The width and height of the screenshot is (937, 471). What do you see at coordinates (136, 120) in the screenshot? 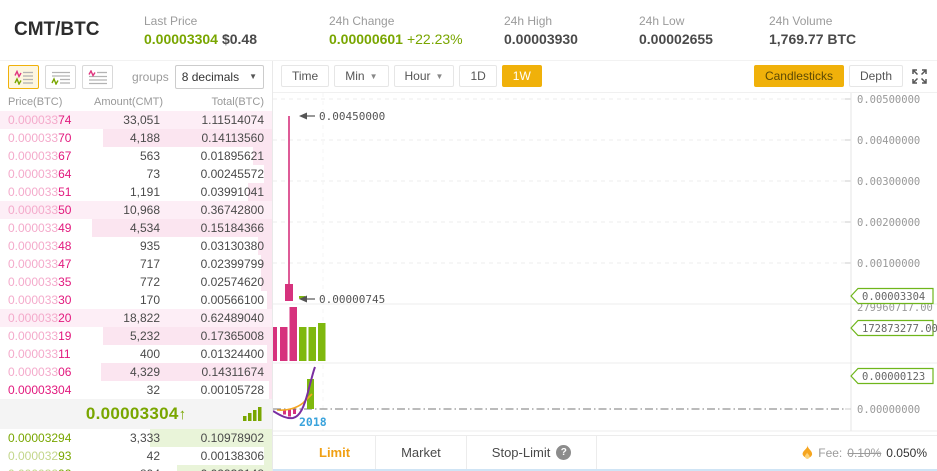
I see `ask-row: 0.00003374 33,051 1.11514074` at bounding box center [136, 120].